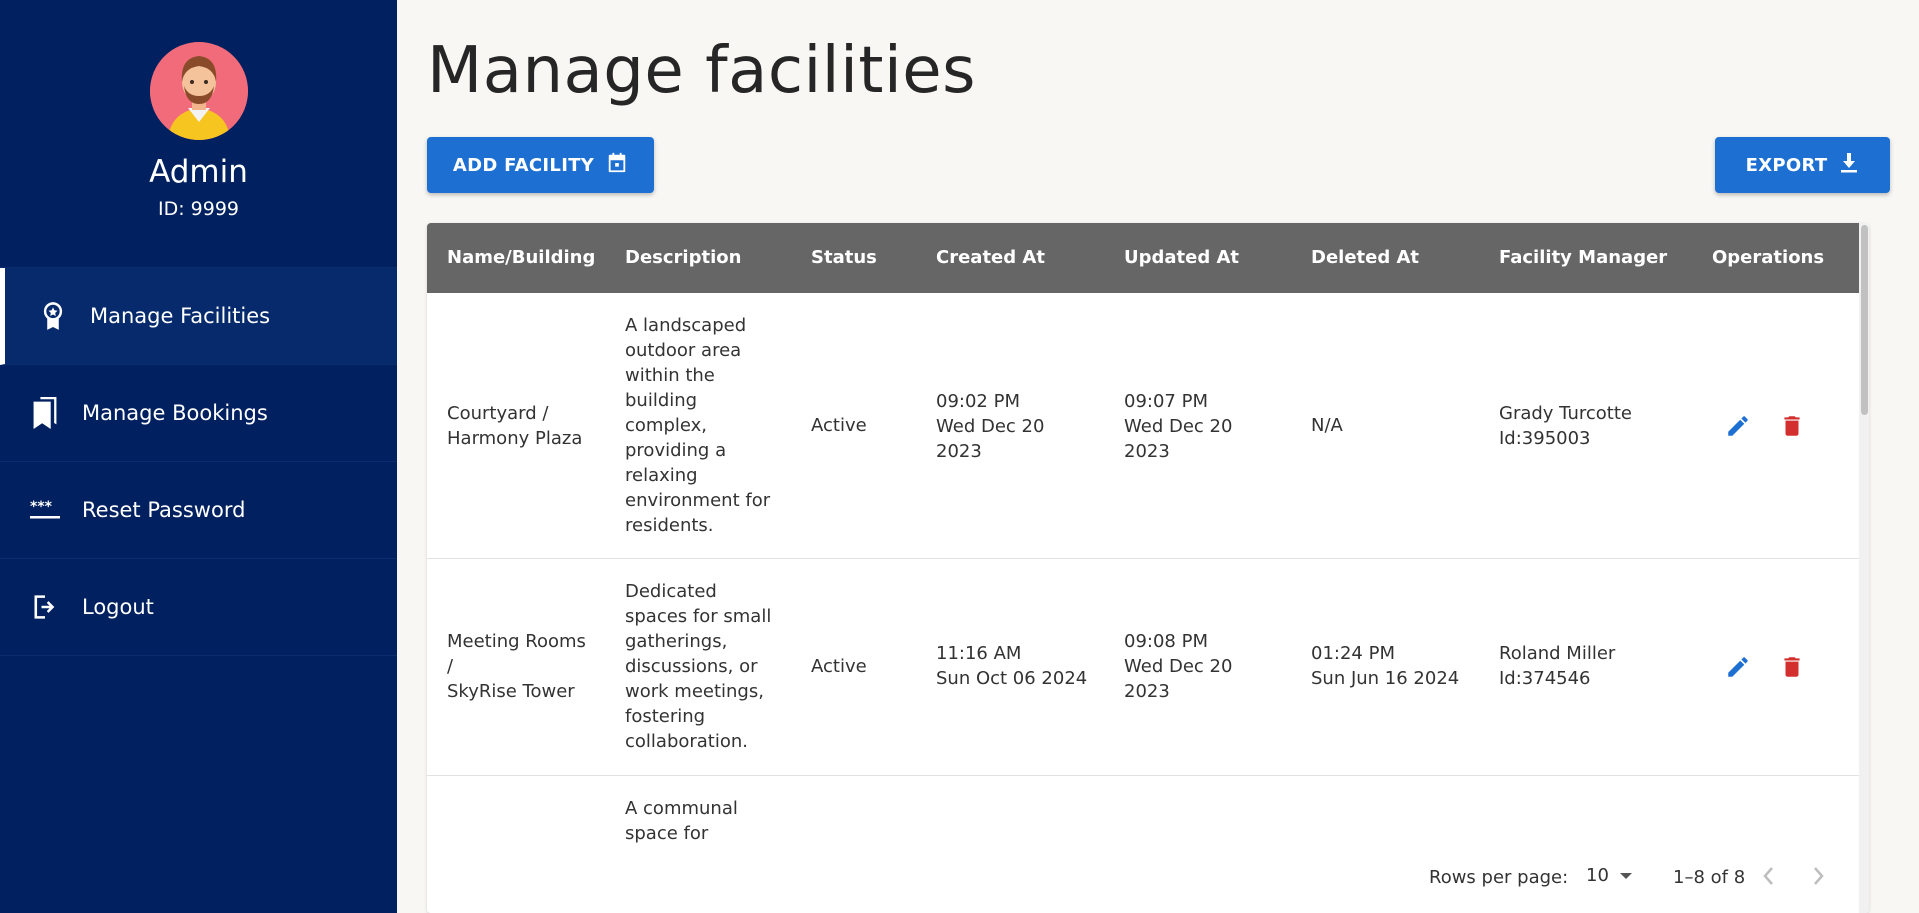 The width and height of the screenshot is (1919, 913). Describe the element at coordinates (1864, 320) in the screenshot. I see `scrollbar-thumb` at that location.